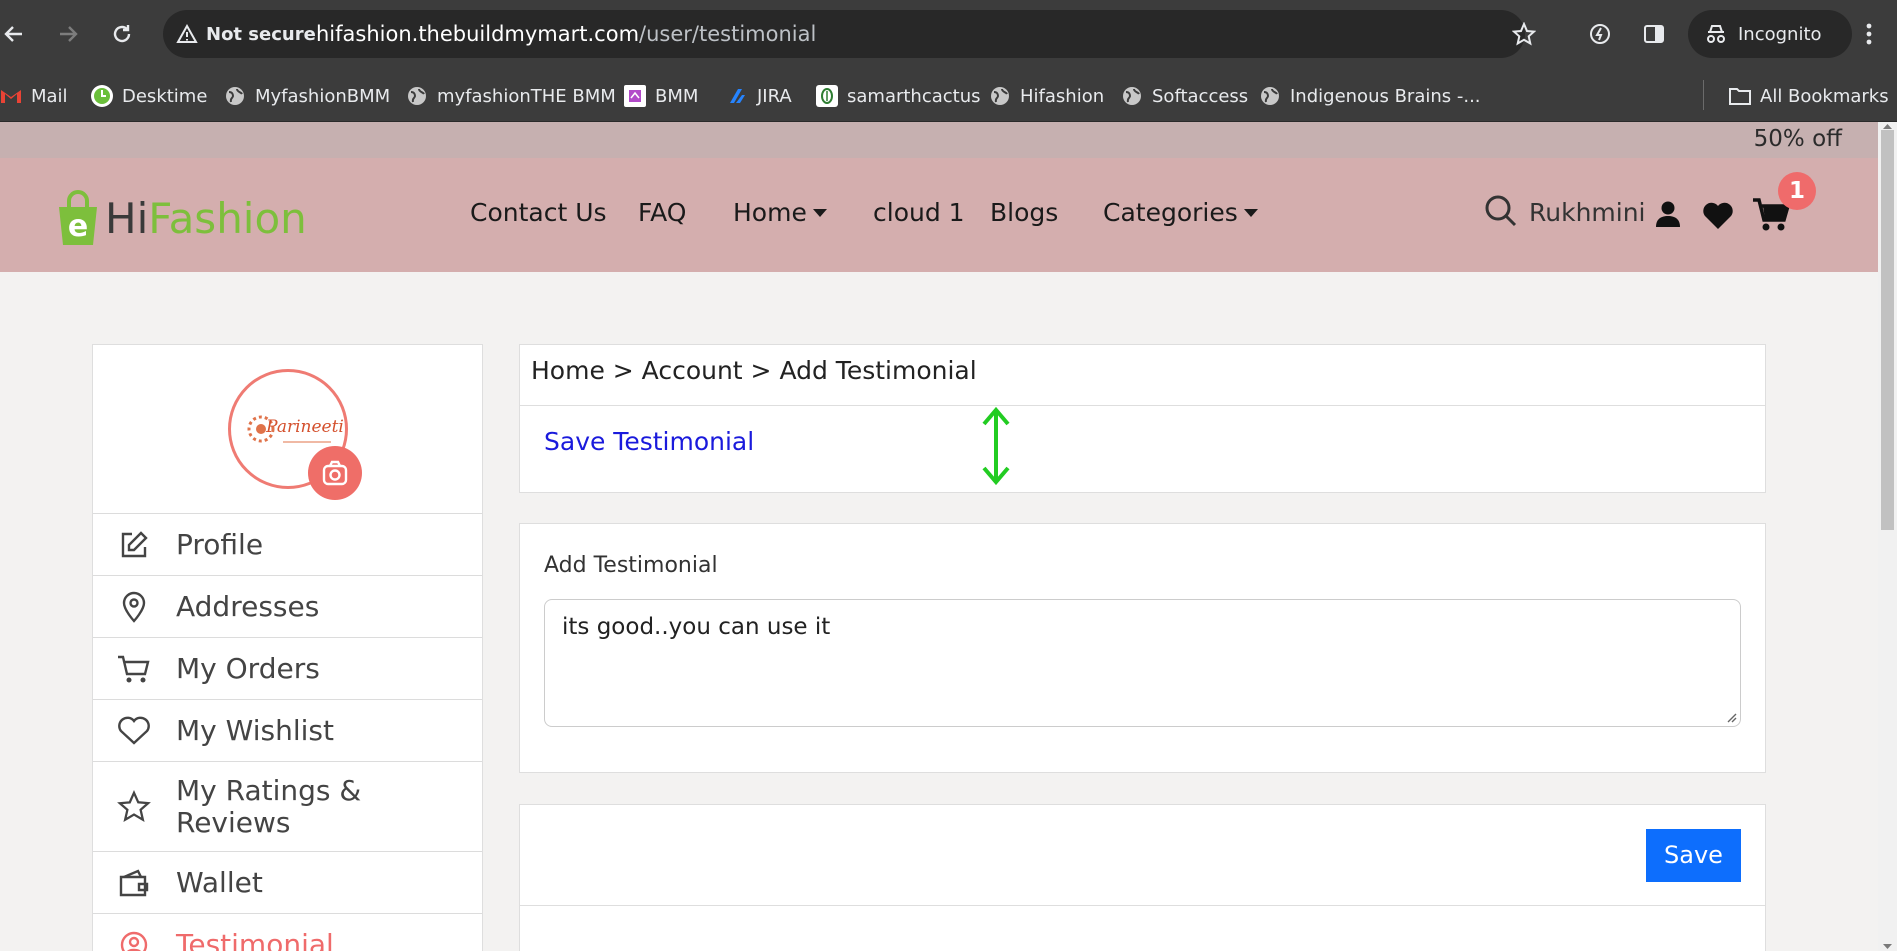 Image resolution: width=1897 pixels, height=951 pixels. I want to click on reload-button, so click(122, 34).